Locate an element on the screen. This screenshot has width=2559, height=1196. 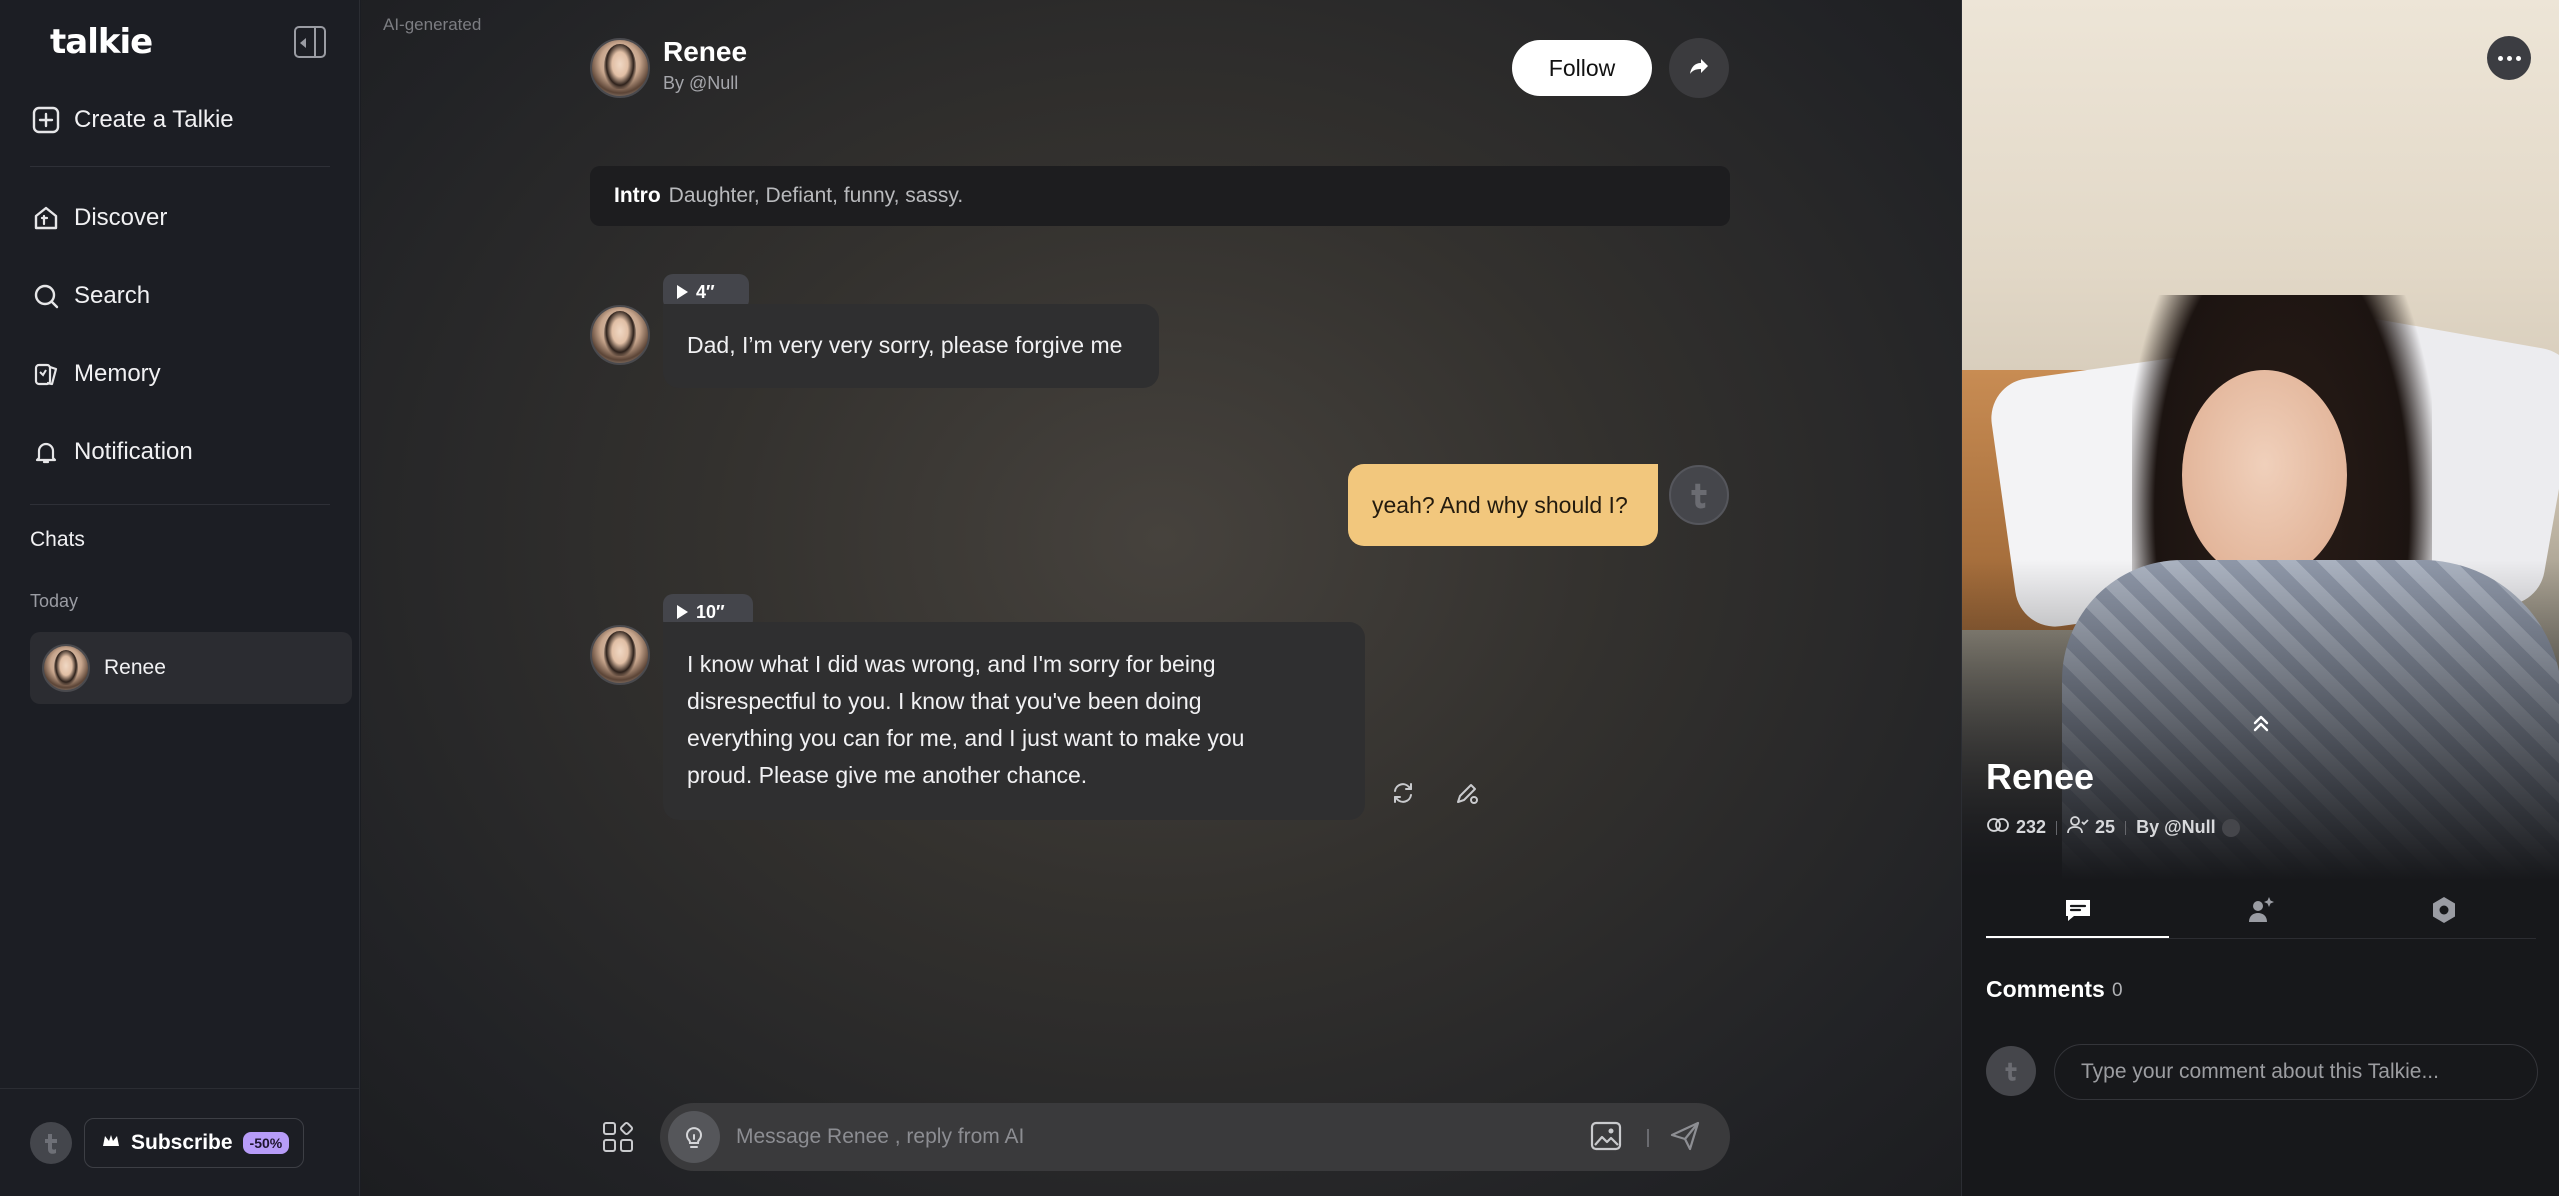
person-sparkle-icon is located at coordinates (2261, 912).